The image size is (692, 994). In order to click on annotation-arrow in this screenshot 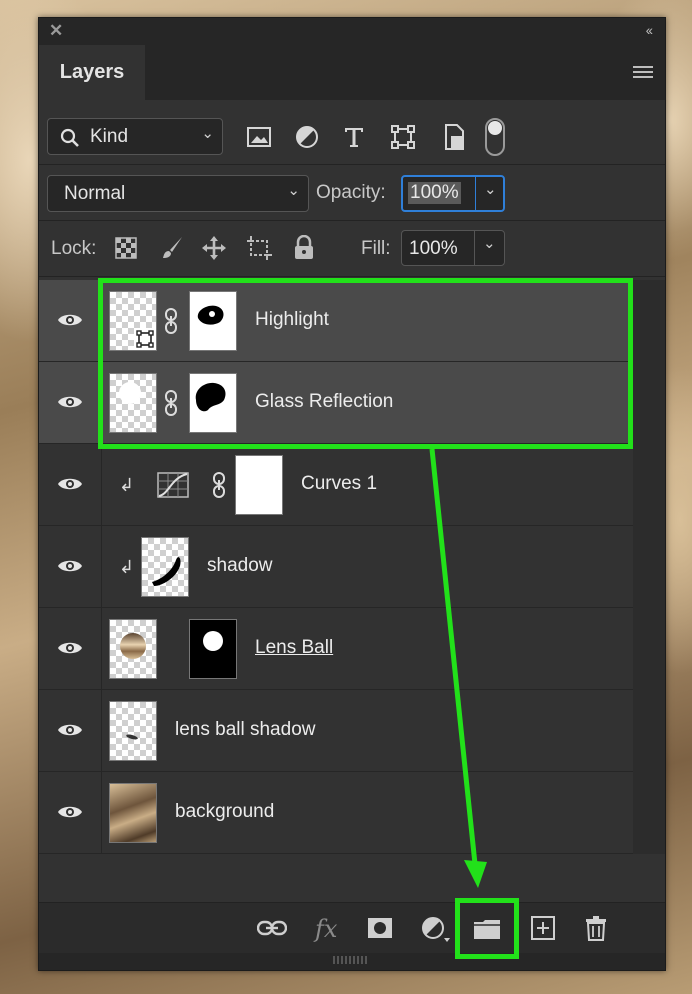, I will do `click(458, 668)`.